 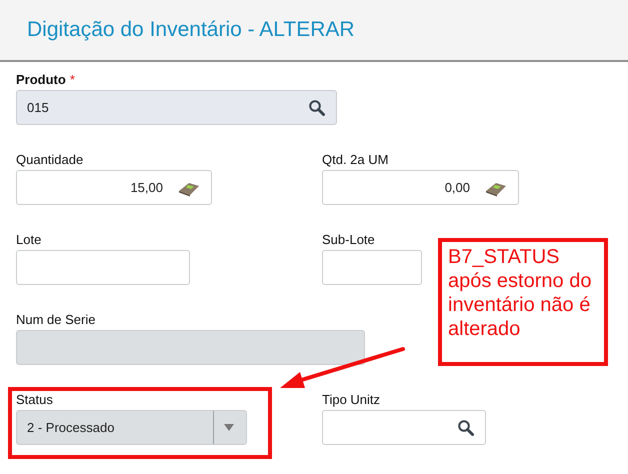 I want to click on field-label: Qtd. 2a UM, so click(x=355, y=159).